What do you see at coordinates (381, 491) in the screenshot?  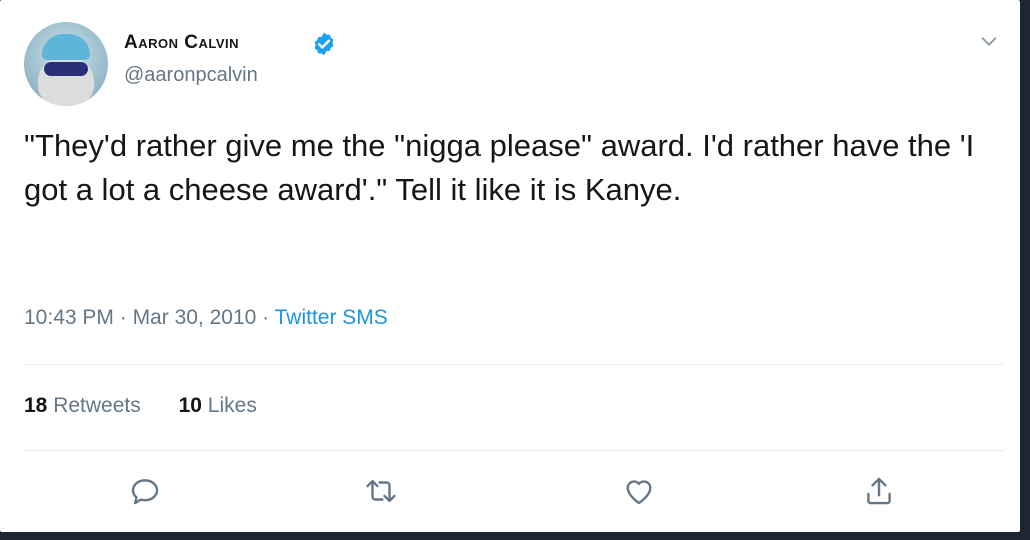 I see `retweet-icon` at bounding box center [381, 491].